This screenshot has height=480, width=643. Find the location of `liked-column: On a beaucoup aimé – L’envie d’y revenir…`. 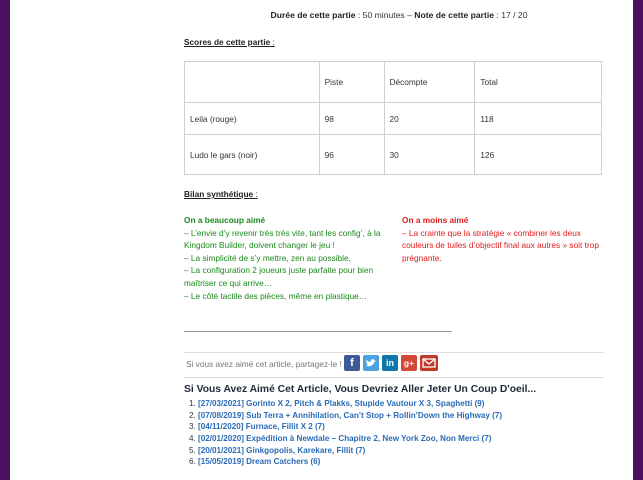

liked-column: On a beaucoup aimé – L’envie d’y revenir… is located at coordinates (289, 258).